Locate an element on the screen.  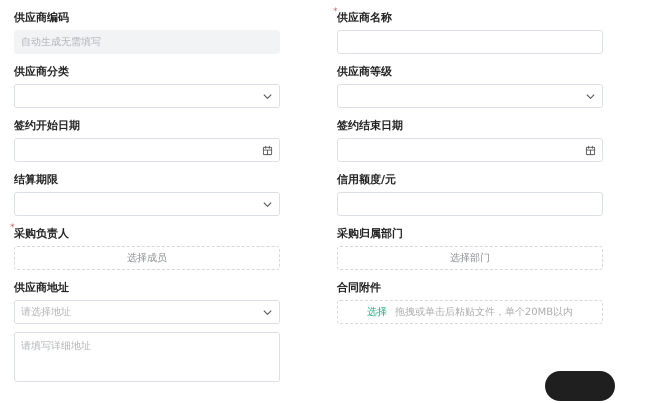
member-picker: 选择部门 is located at coordinates (470, 258).